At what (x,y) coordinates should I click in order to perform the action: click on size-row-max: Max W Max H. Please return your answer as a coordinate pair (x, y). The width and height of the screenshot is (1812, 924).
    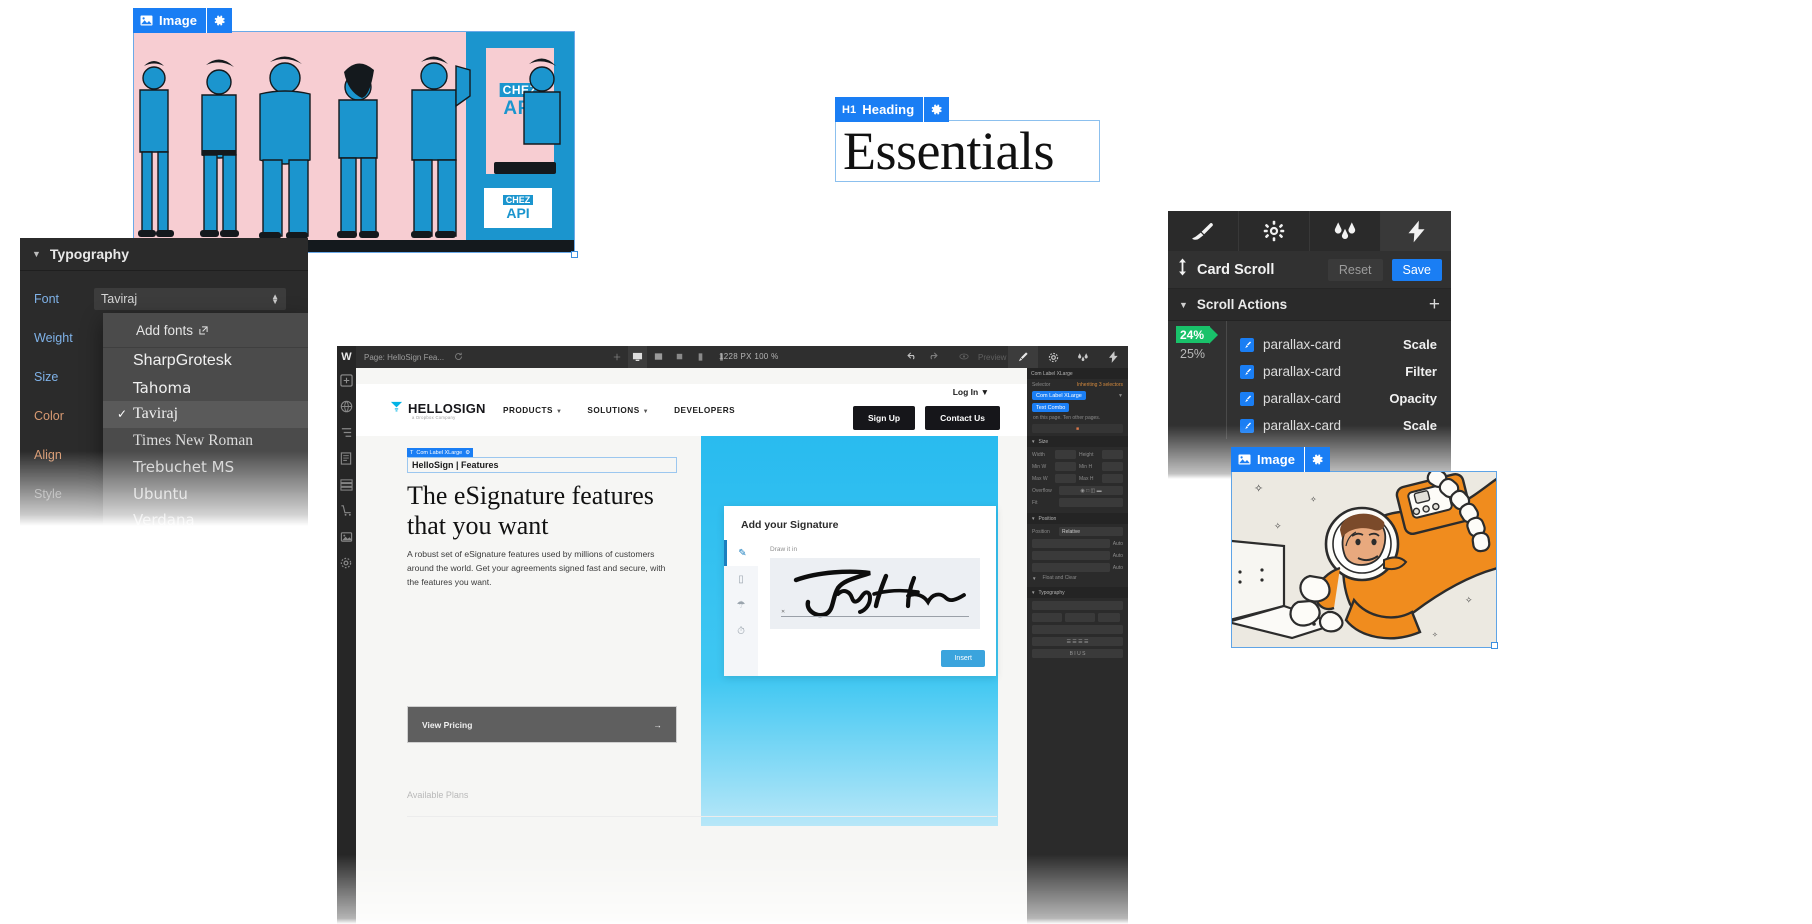
    Looking at the image, I should click on (1077, 478).